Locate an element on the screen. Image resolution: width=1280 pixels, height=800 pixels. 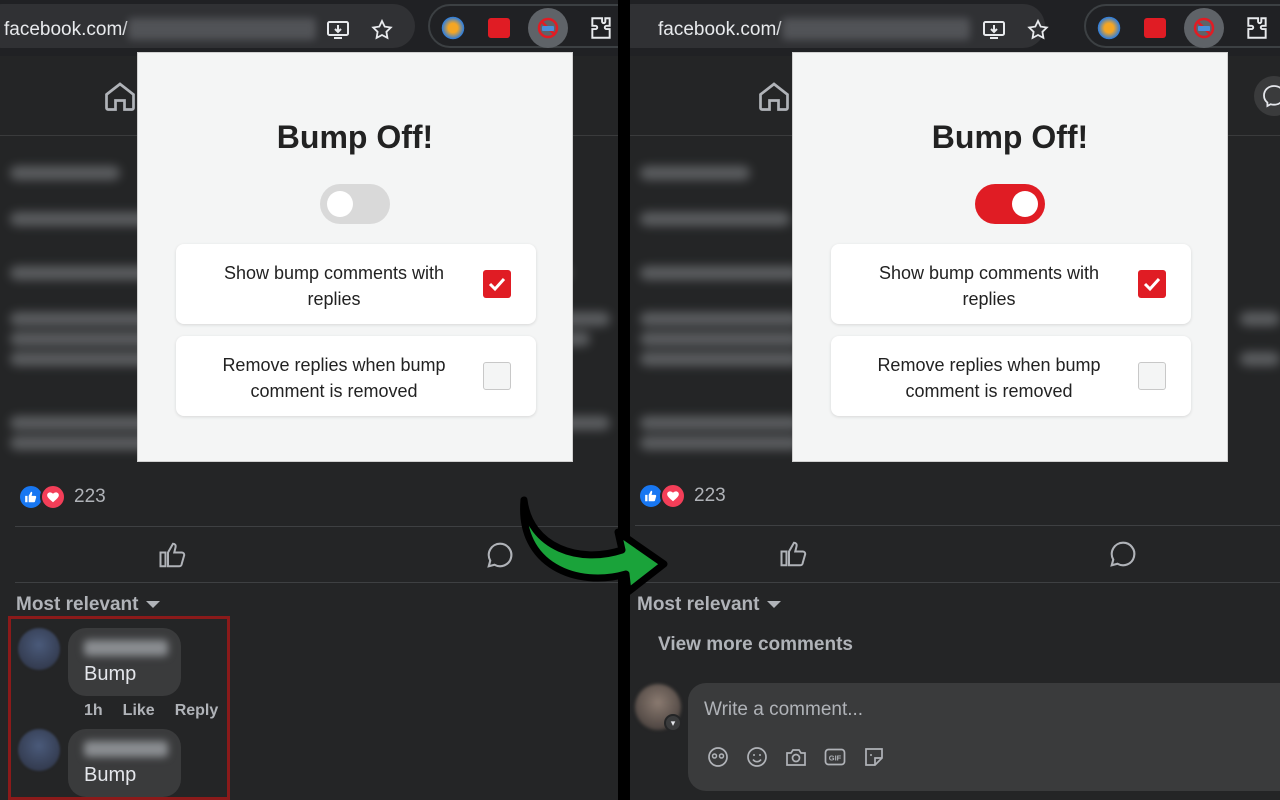
transition-arrow-icon is located at coordinates (594, 546).